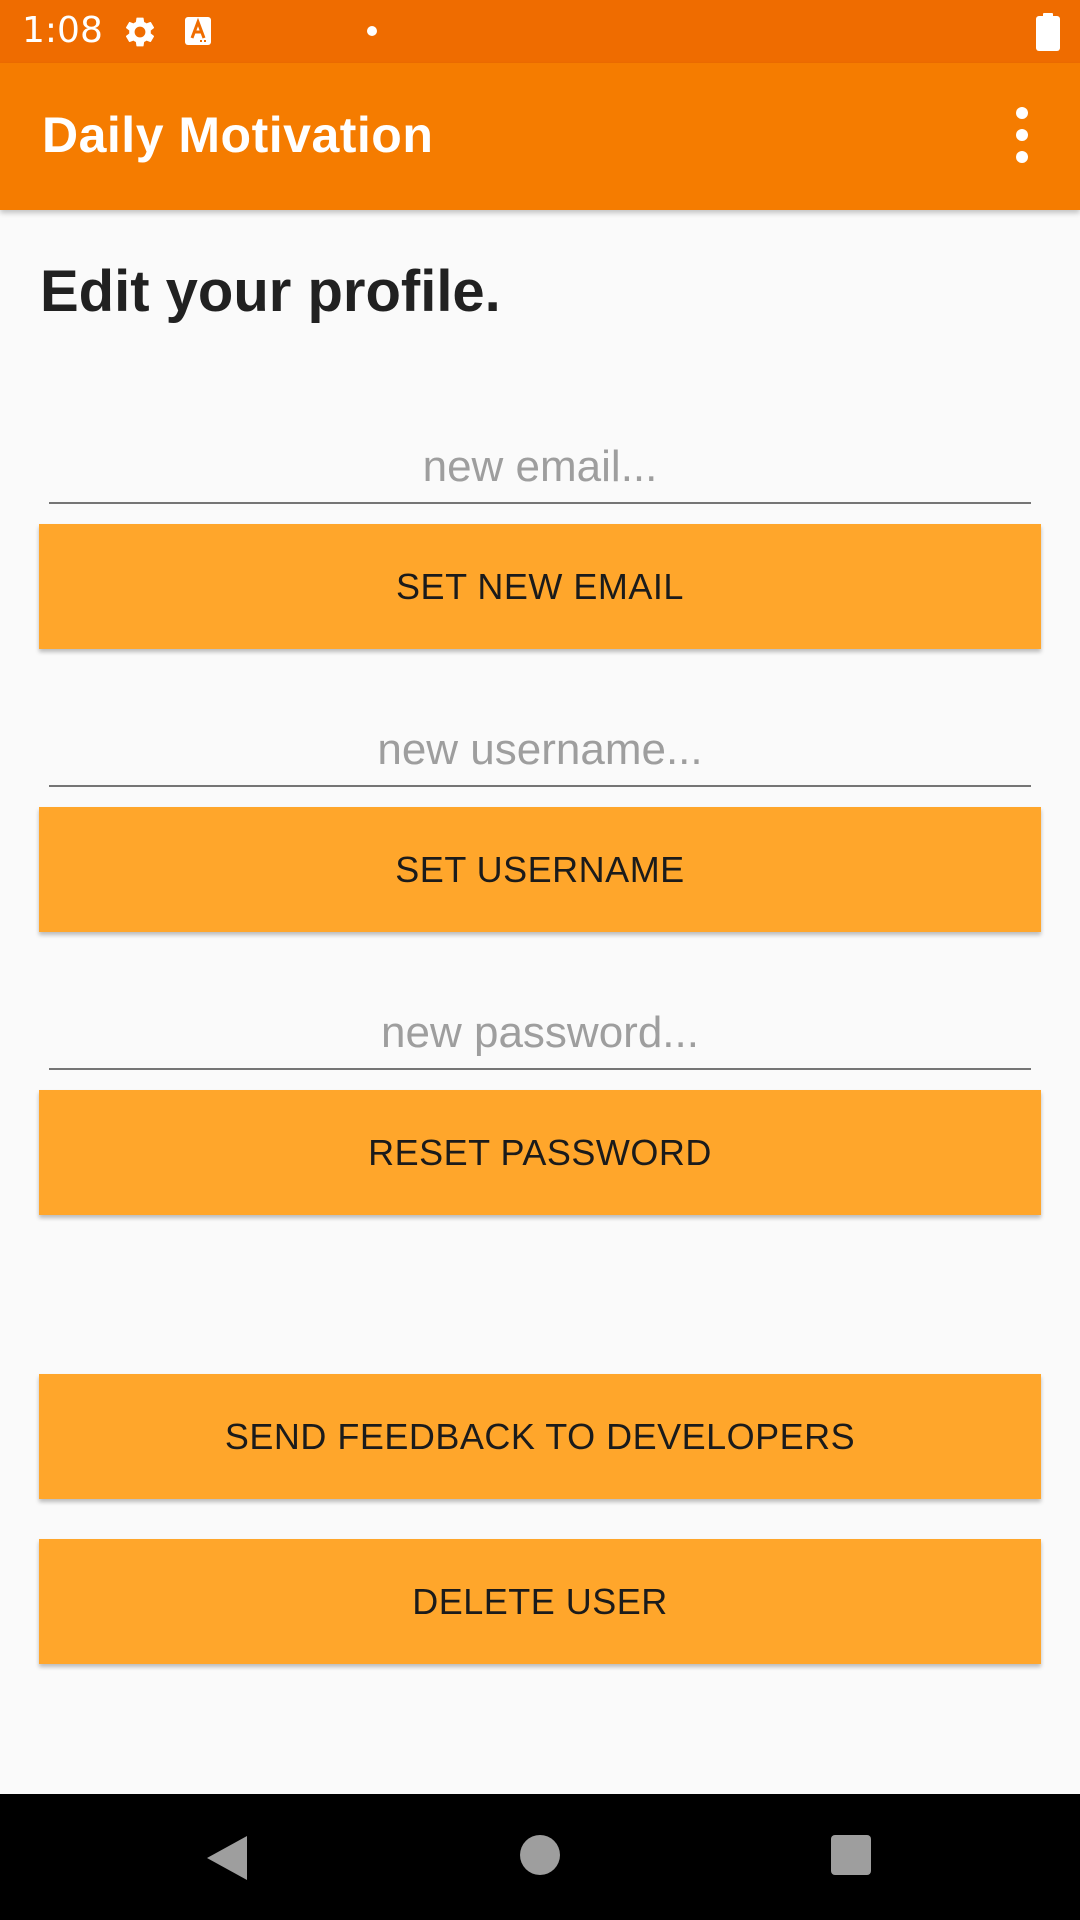  What do you see at coordinates (372, 31) in the screenshot?
I see `dot-icon` at bounding box center [372, 31].